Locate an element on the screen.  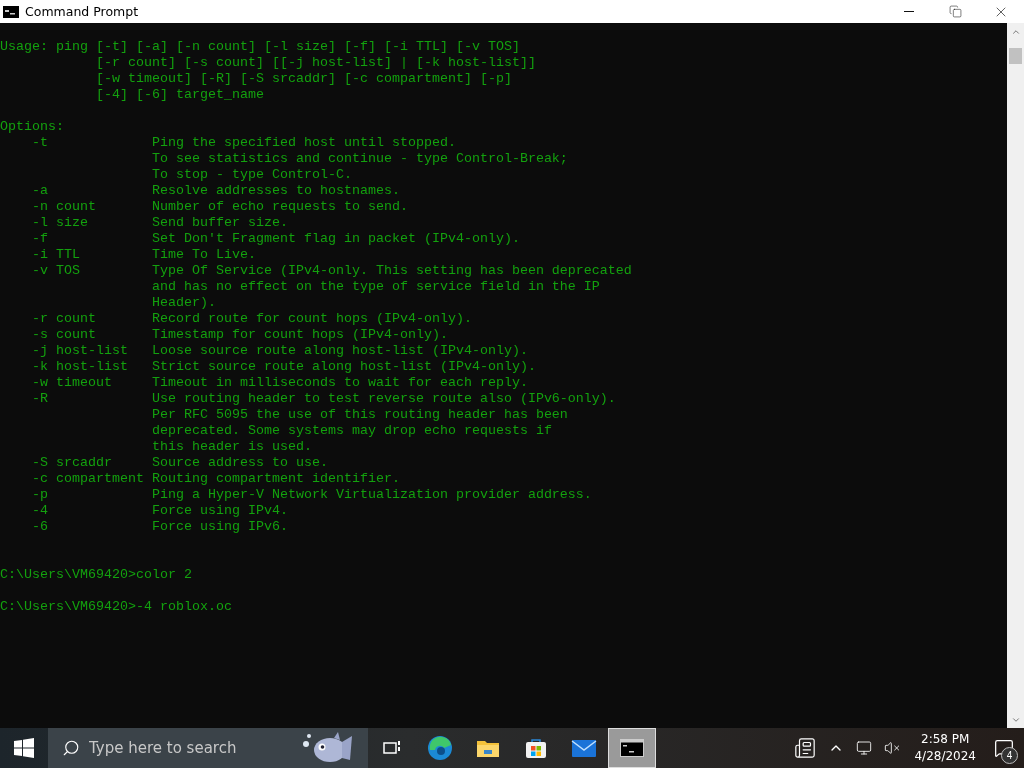
notifications-button: 4 is located at coordinates (1004, 748).